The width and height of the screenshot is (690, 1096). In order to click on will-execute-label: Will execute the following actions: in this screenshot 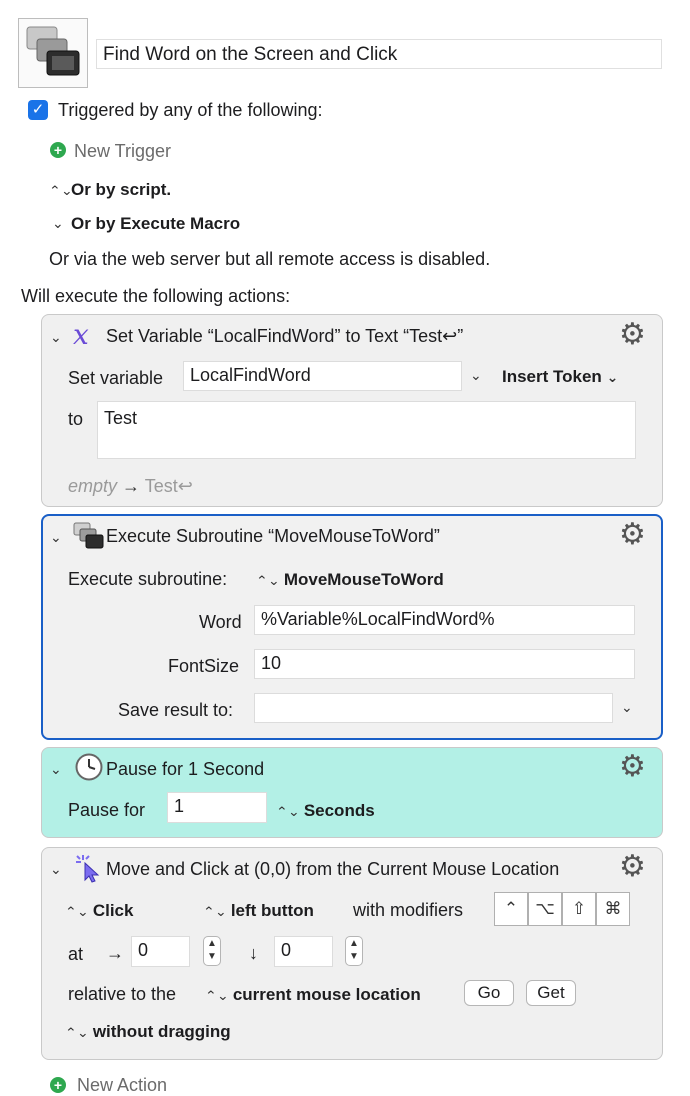, I will do `click(156, 296)`.